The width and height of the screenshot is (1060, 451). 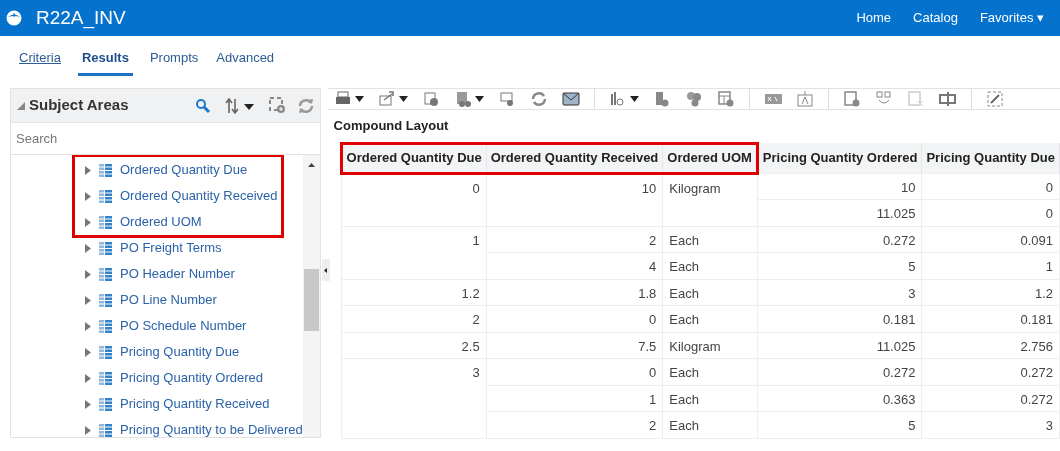 I want to click on table-cell: 4, so click(x=574, y=265).